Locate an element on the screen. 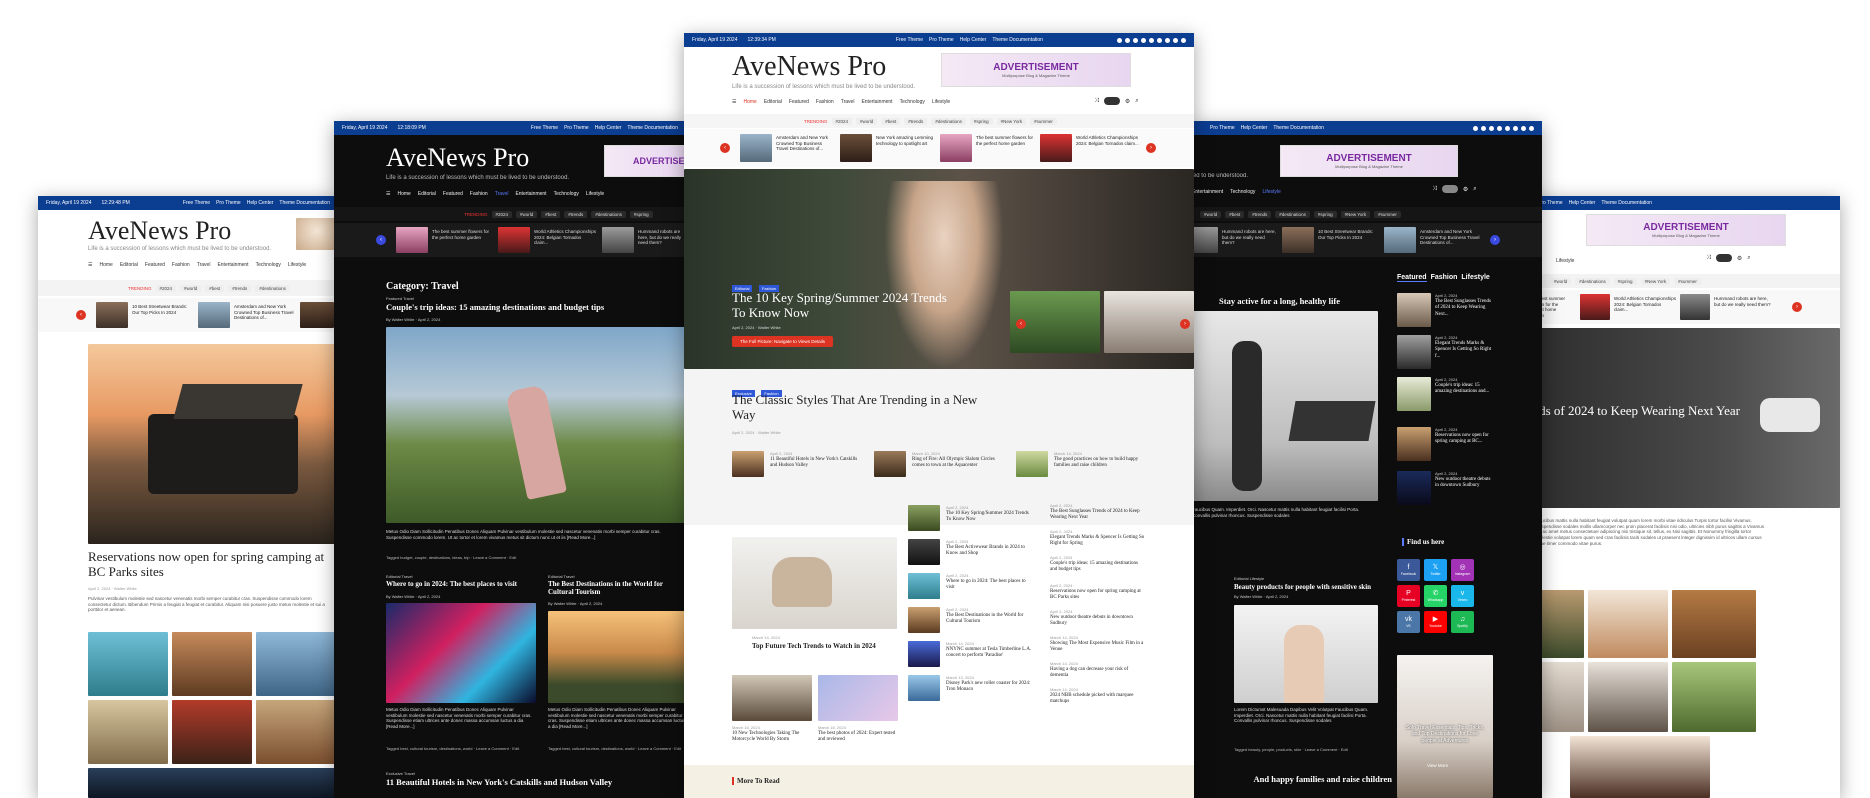 The width and height of the screenshot is (1870, 798). menu-icon: ☰ is located at coordinates (90, 265).